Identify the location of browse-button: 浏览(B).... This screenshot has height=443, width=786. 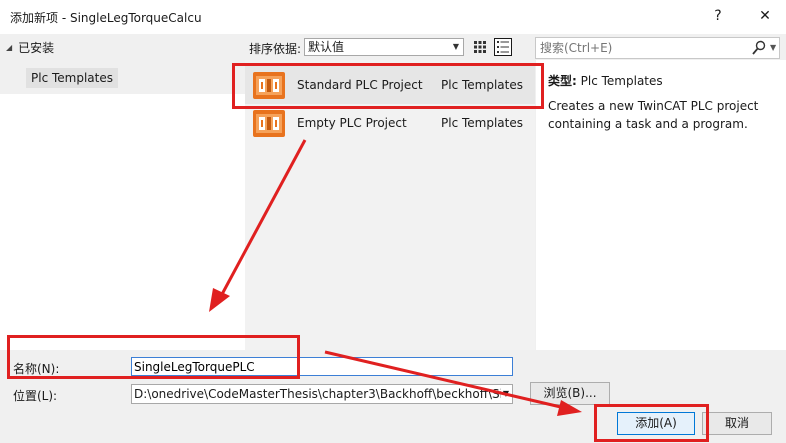
(570, 393).